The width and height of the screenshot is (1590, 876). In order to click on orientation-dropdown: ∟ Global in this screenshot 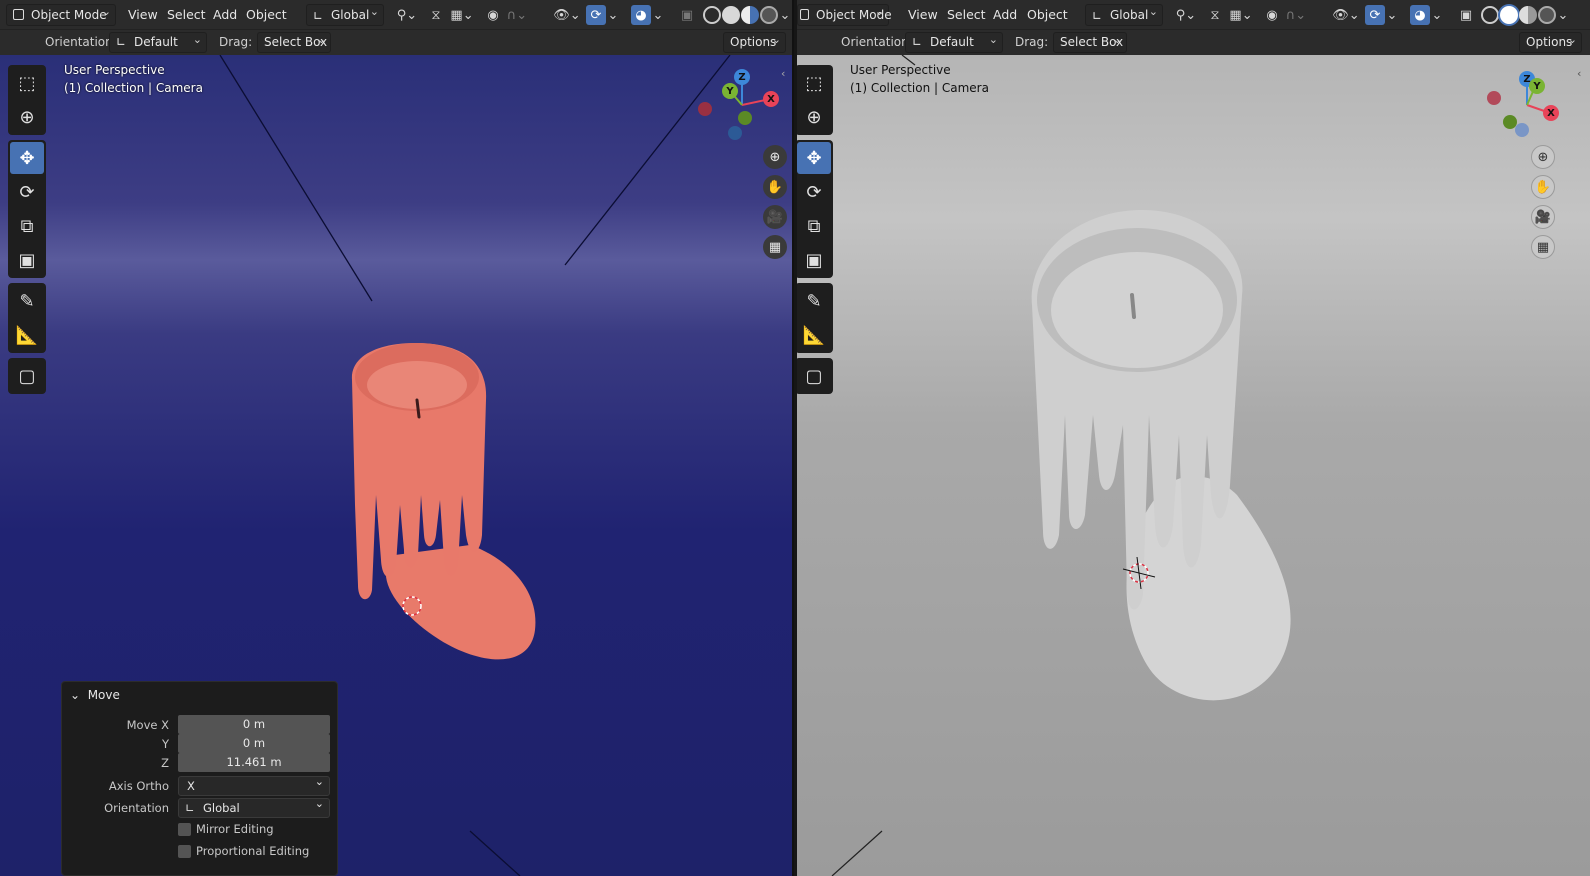, I will do `click(254, 806)`.